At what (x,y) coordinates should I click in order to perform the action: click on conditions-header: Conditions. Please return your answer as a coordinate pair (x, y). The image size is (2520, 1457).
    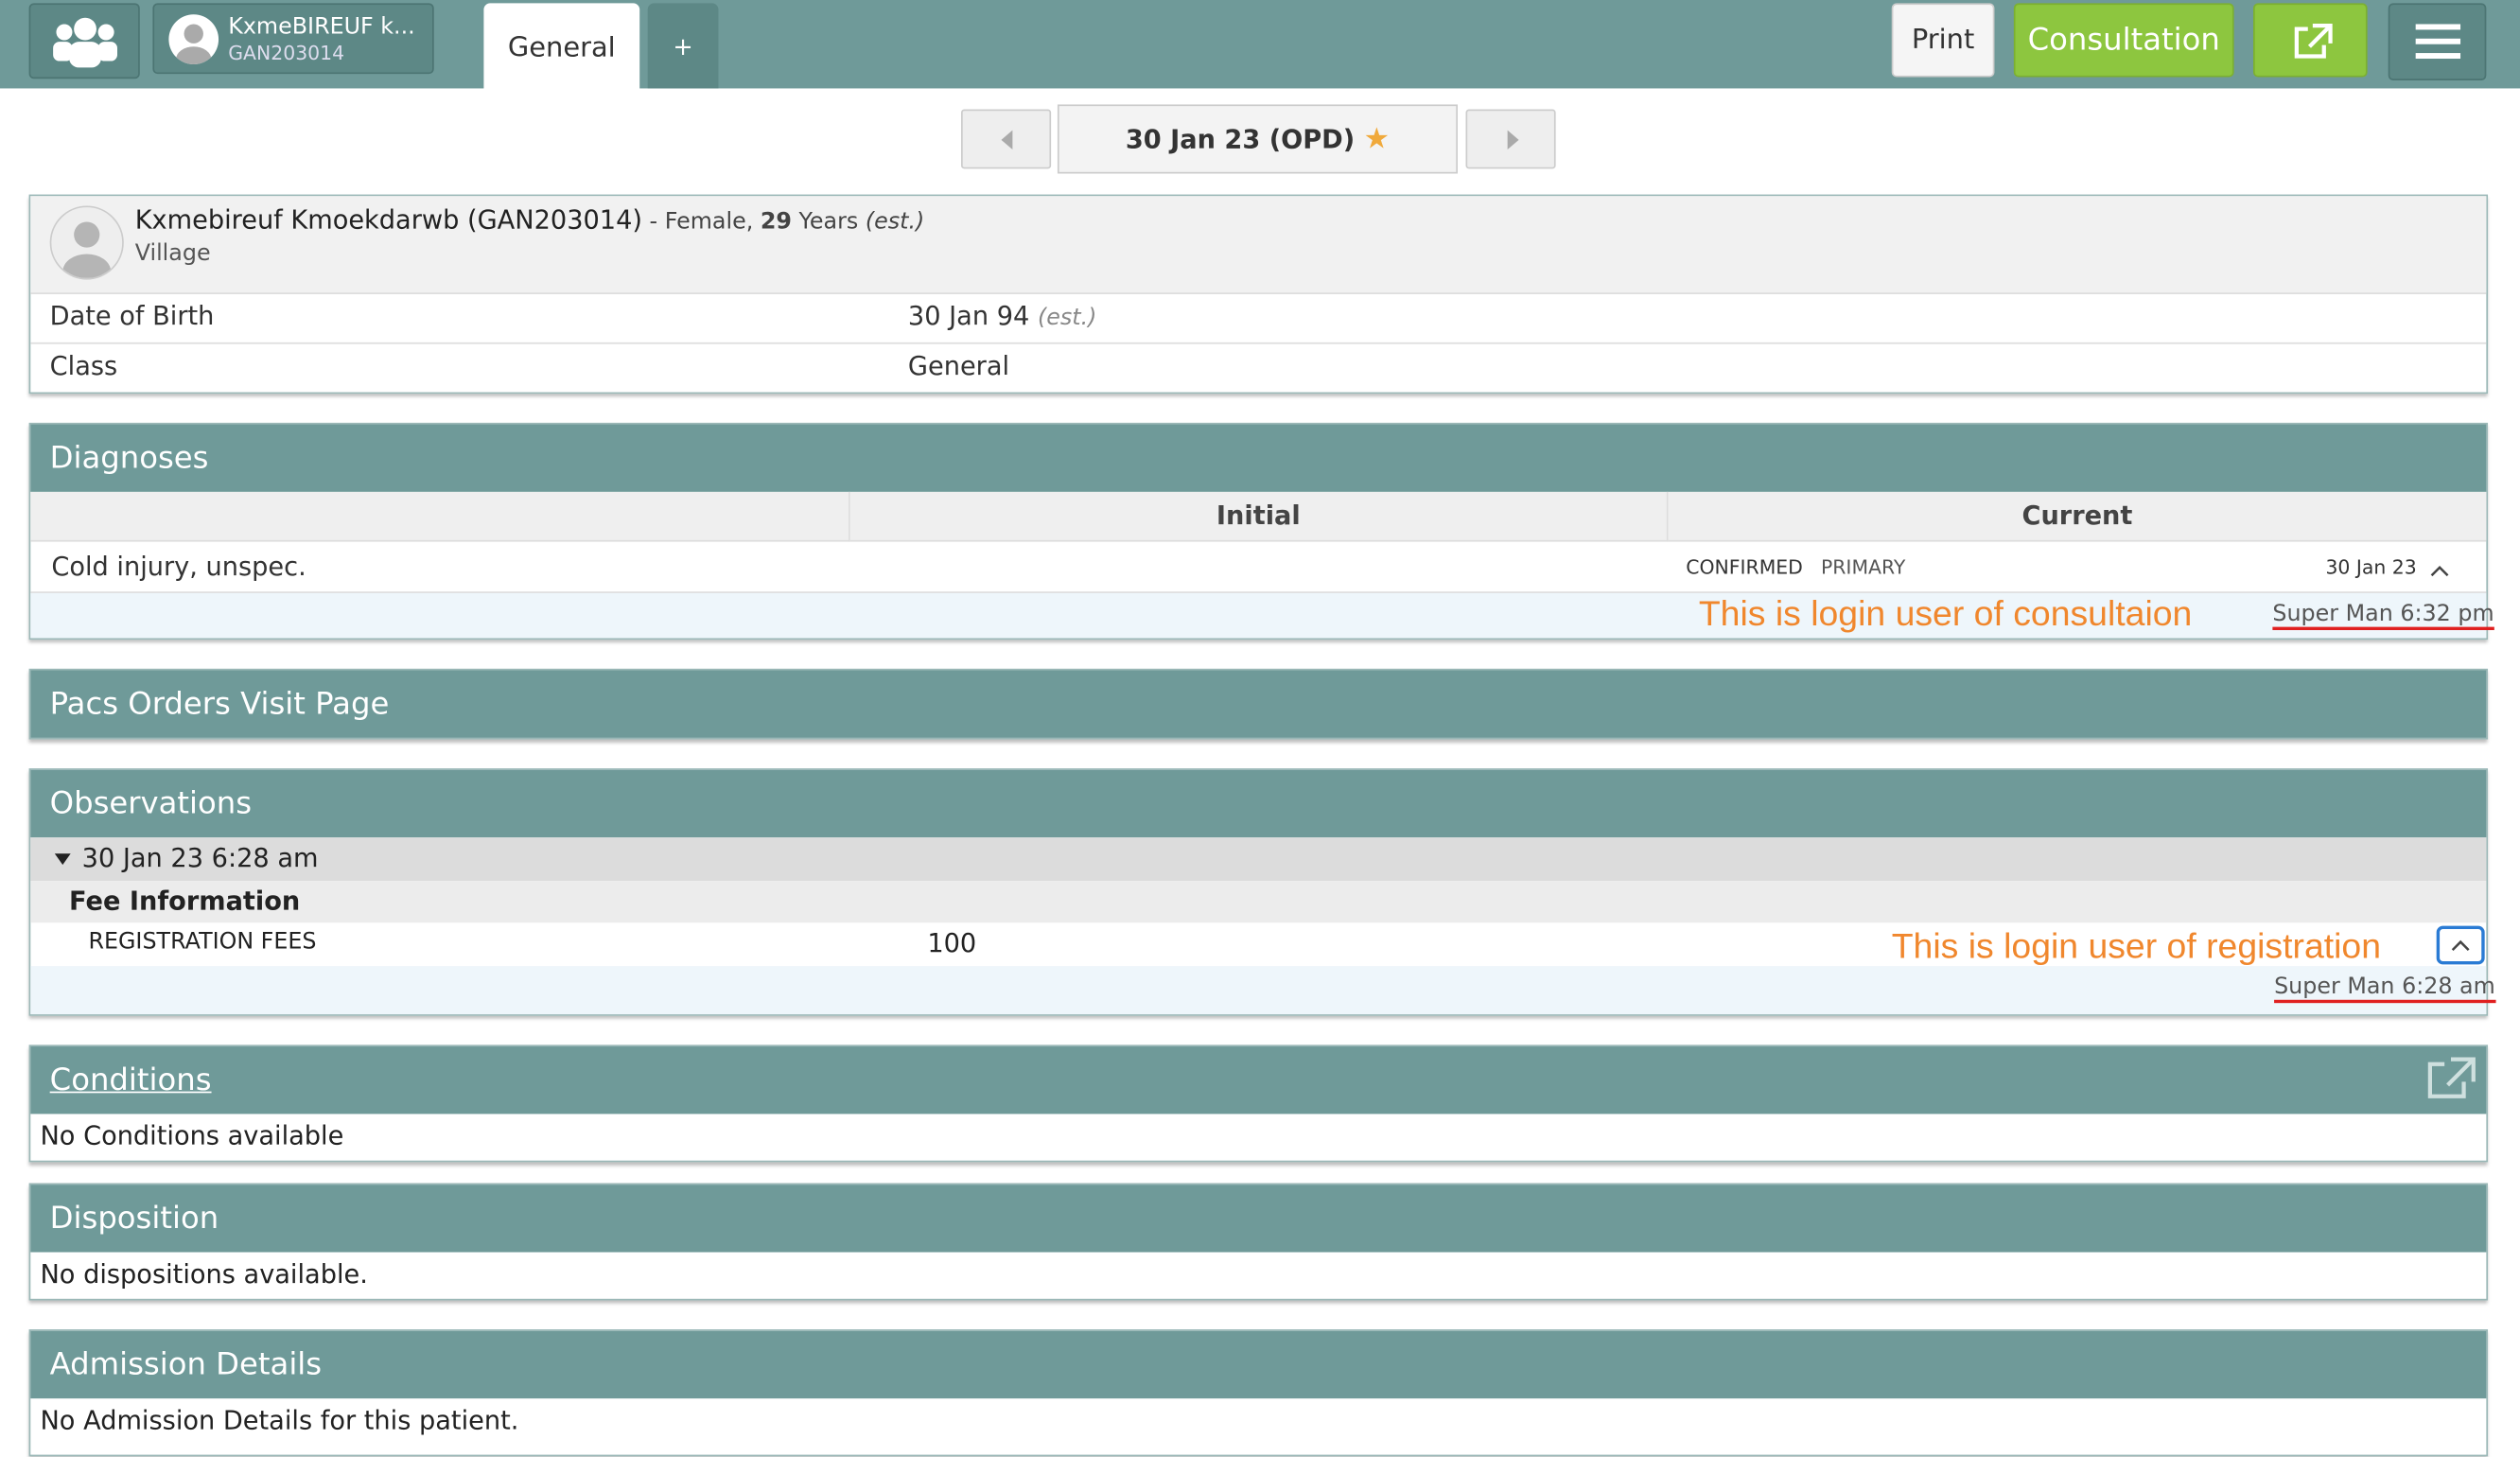
    Looking at the image, I should click on (1258, 1080).